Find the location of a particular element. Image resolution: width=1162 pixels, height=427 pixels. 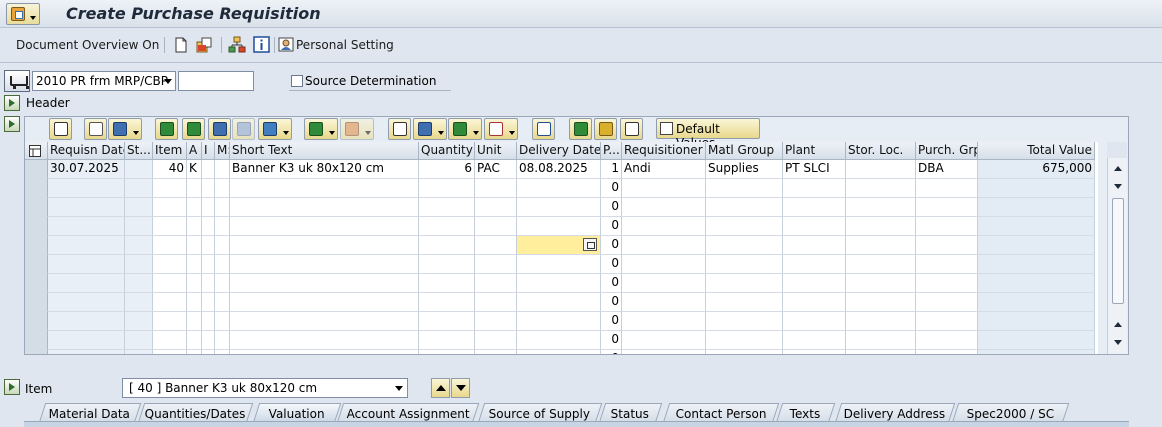

scroll-page-down-icon is located at coordinates (1118, 343).